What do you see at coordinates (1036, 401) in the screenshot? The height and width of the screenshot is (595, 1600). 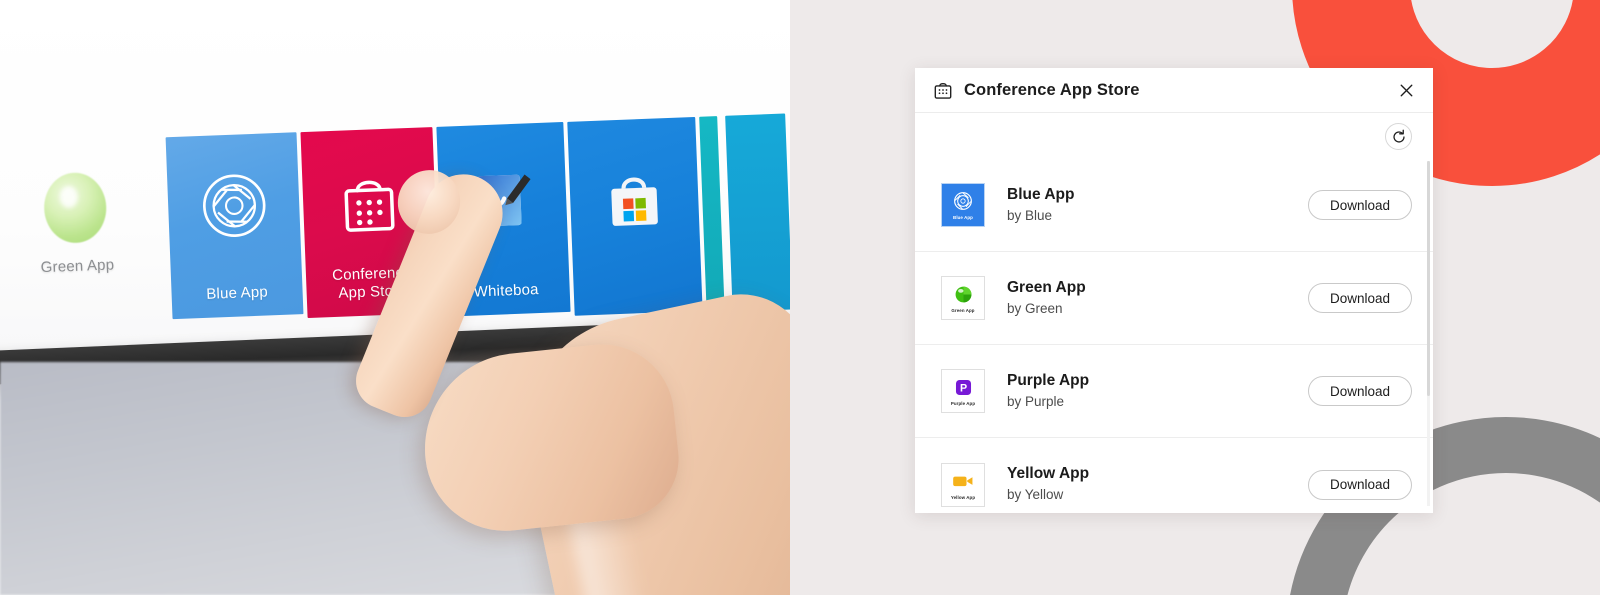 I see `app-author: by Purple` at bounding box center [1036, 401].